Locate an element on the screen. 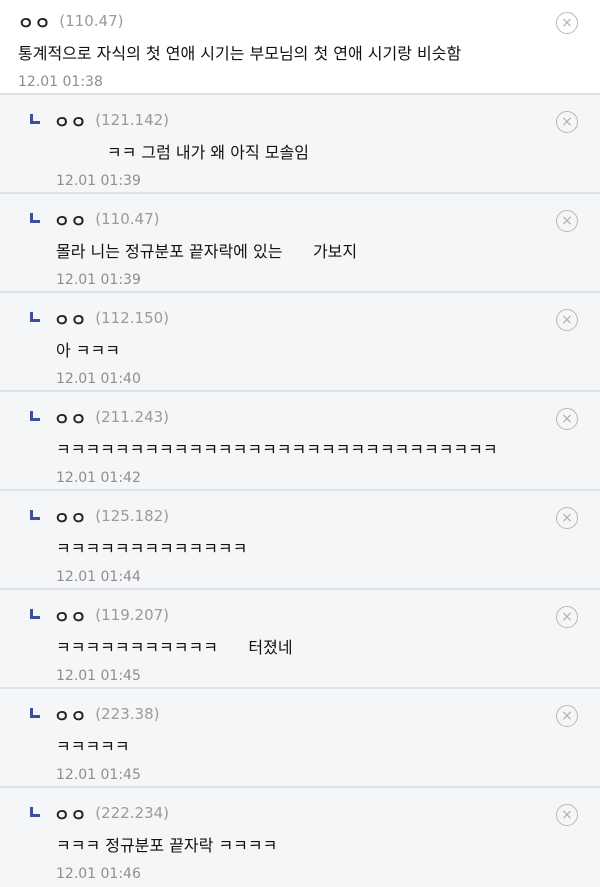 The height and width of the screenshot is (887, 600). reply: ㅇㅇ (223.38) ㅋㅋㅋㅋㅋ 12.01 01:45 × is located at coordinates (300, 738).